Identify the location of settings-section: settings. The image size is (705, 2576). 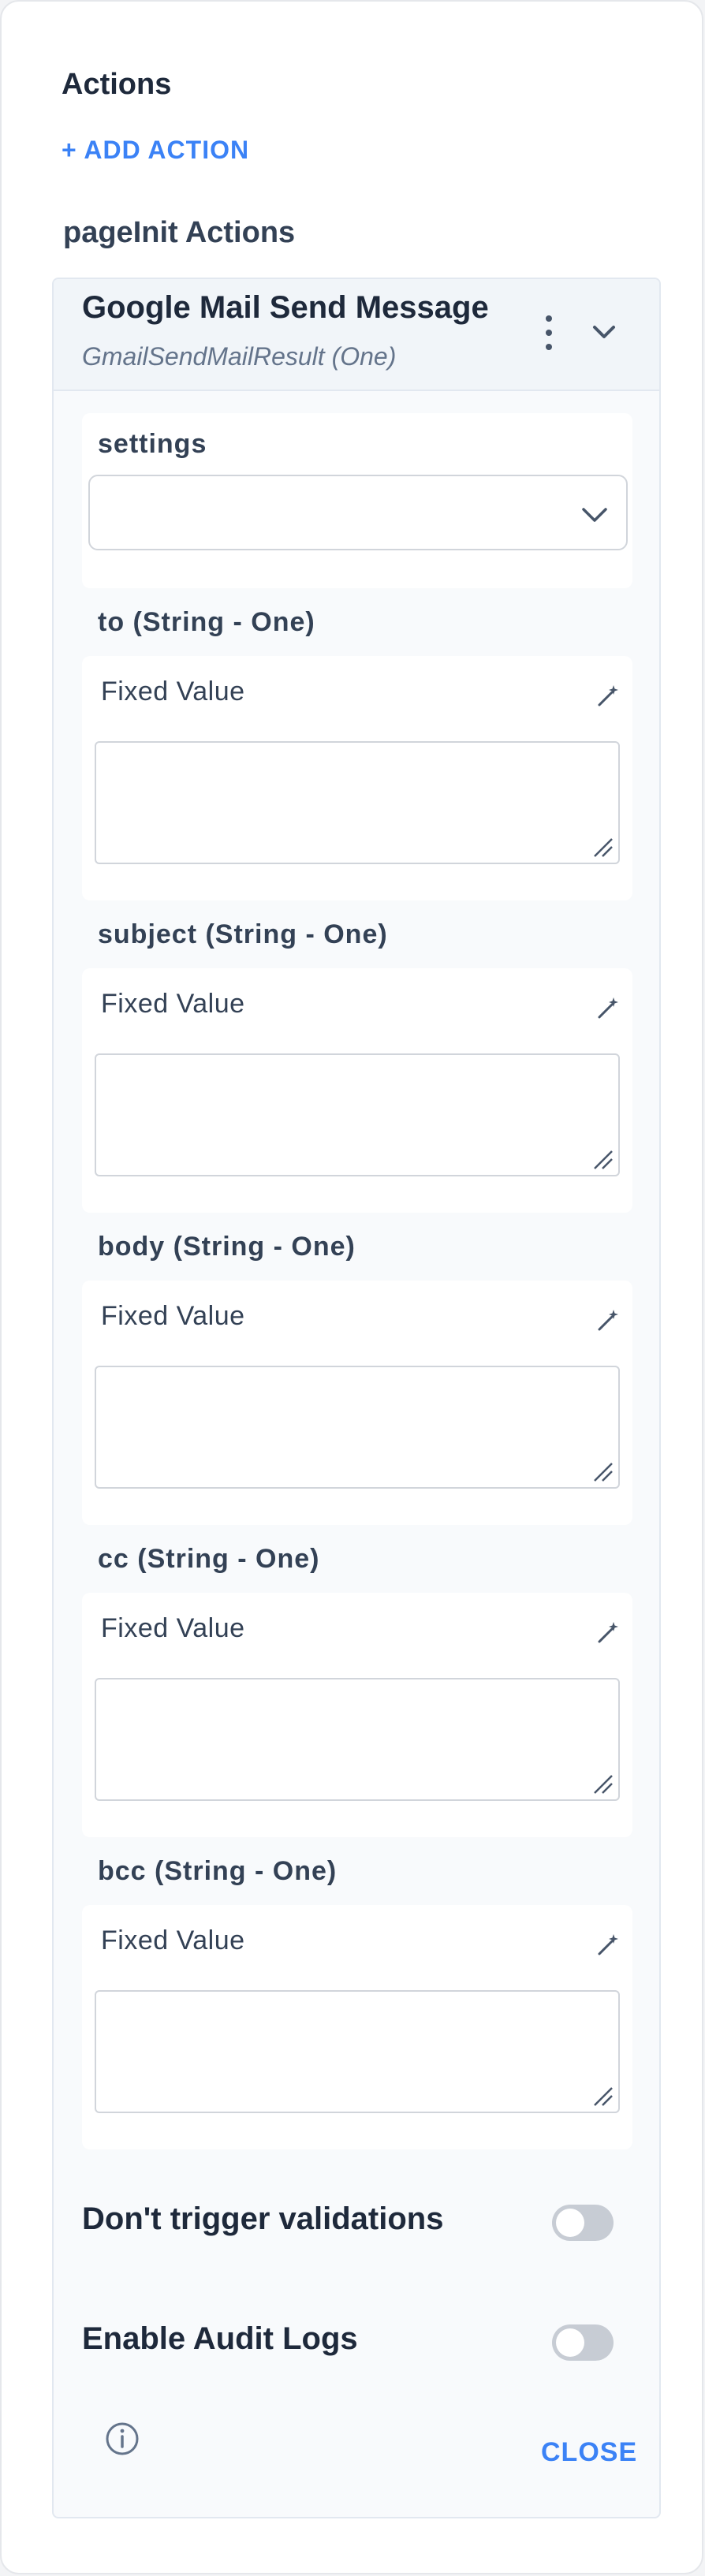
(357, 500).